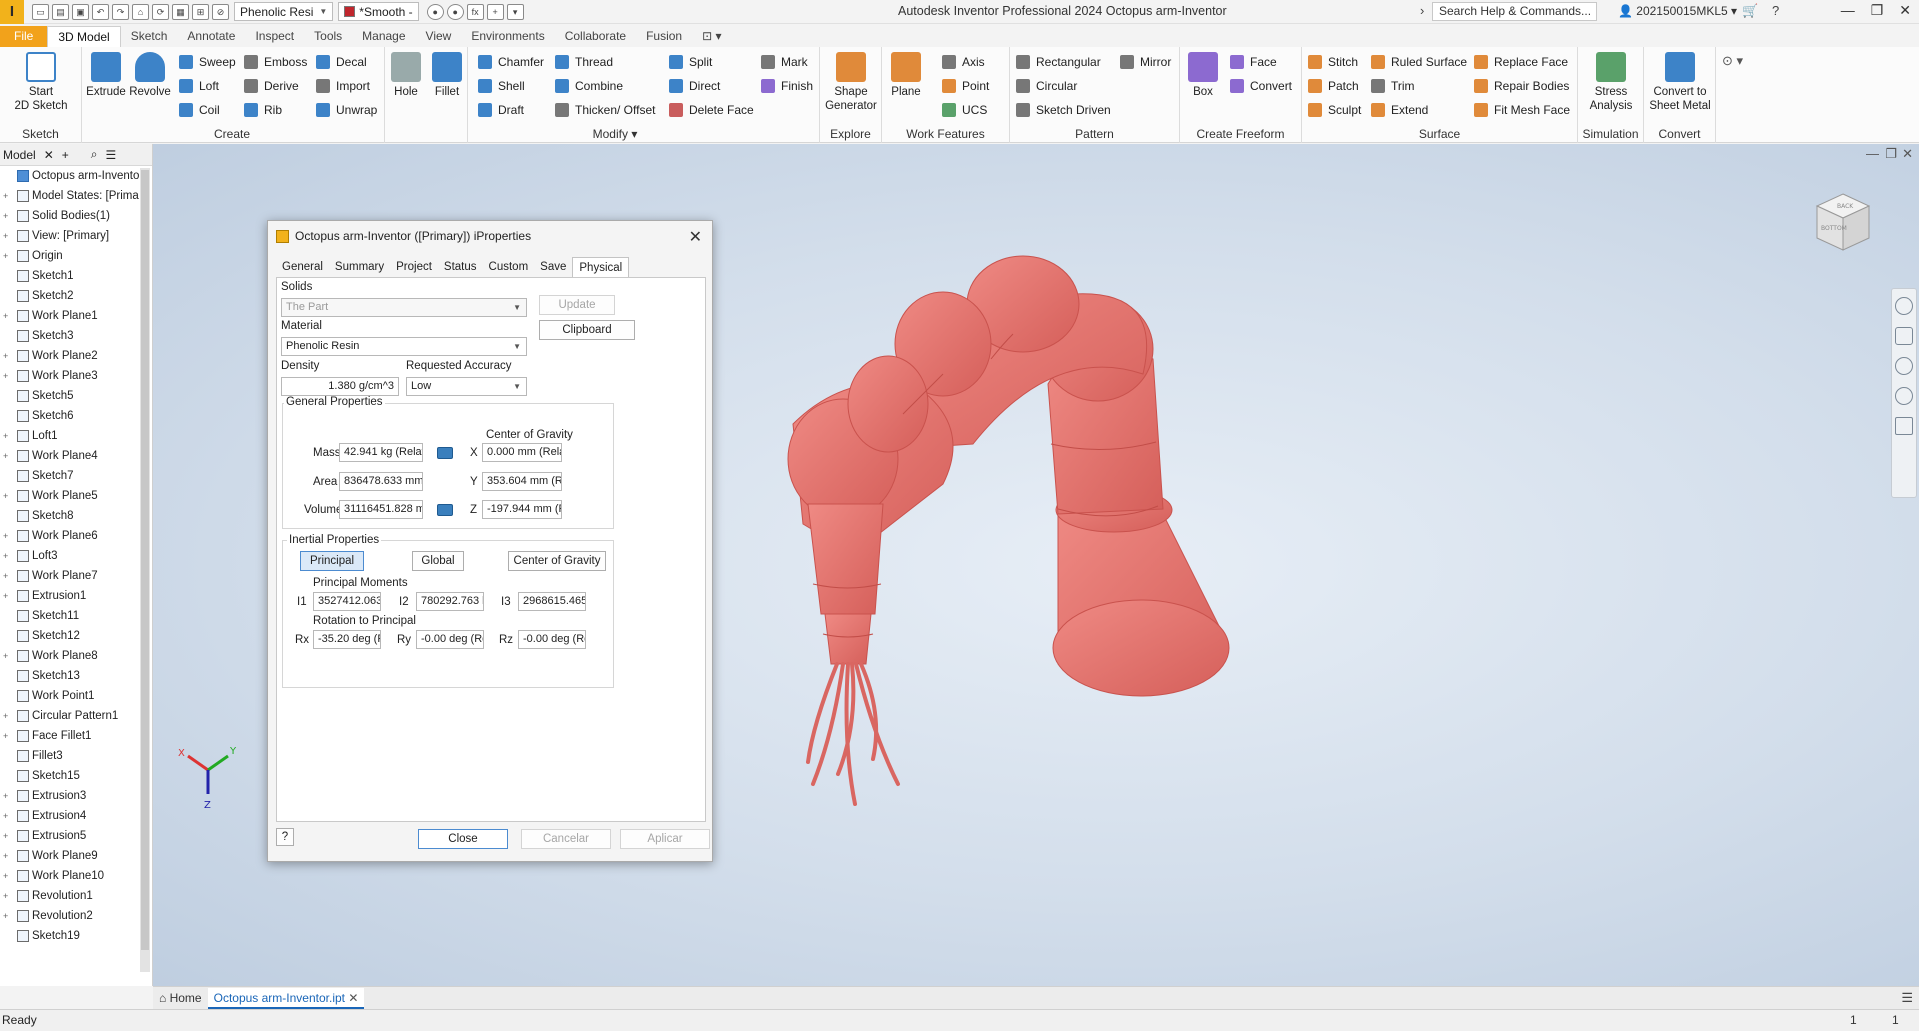  I want to click on browser-root-item: Octopus arm-Inventor, so click(76, 176).